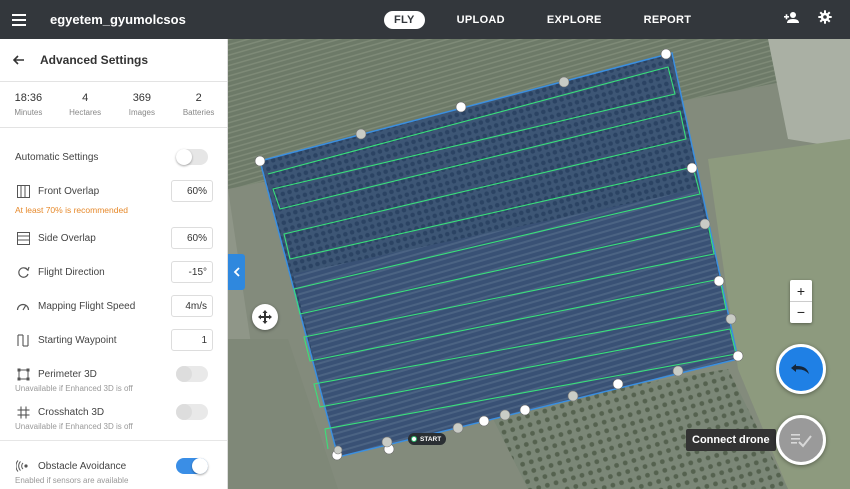 This screenshot has height=489, width=850. Describe the element at coordinates (19, 19) in the screenshot. I see `hamburger-icon` at that location.